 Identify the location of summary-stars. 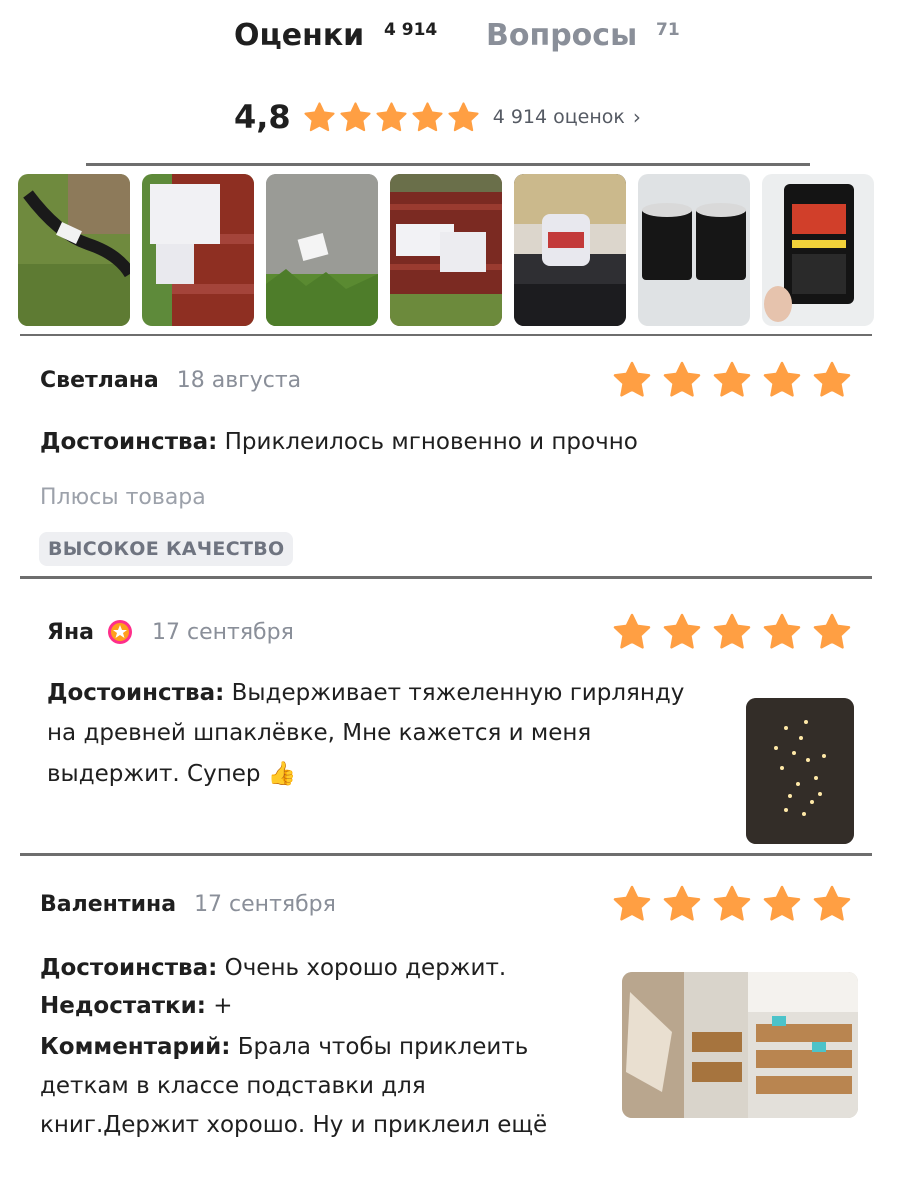
(393, 117).